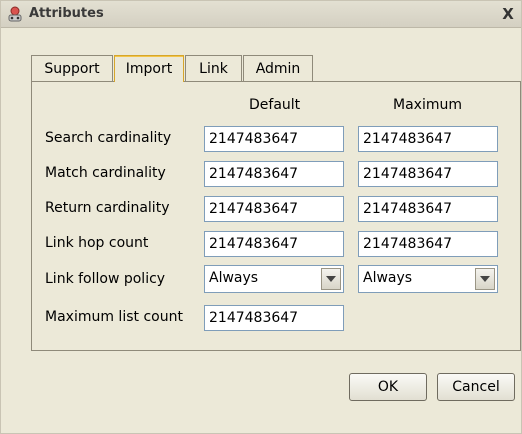 Image resolution: width=522 pixels, height=434 pixels. Describe the element at coordinates (274, 244) in the screenshot. I see `link-hop-count-default-field: 2147483647` at that location.